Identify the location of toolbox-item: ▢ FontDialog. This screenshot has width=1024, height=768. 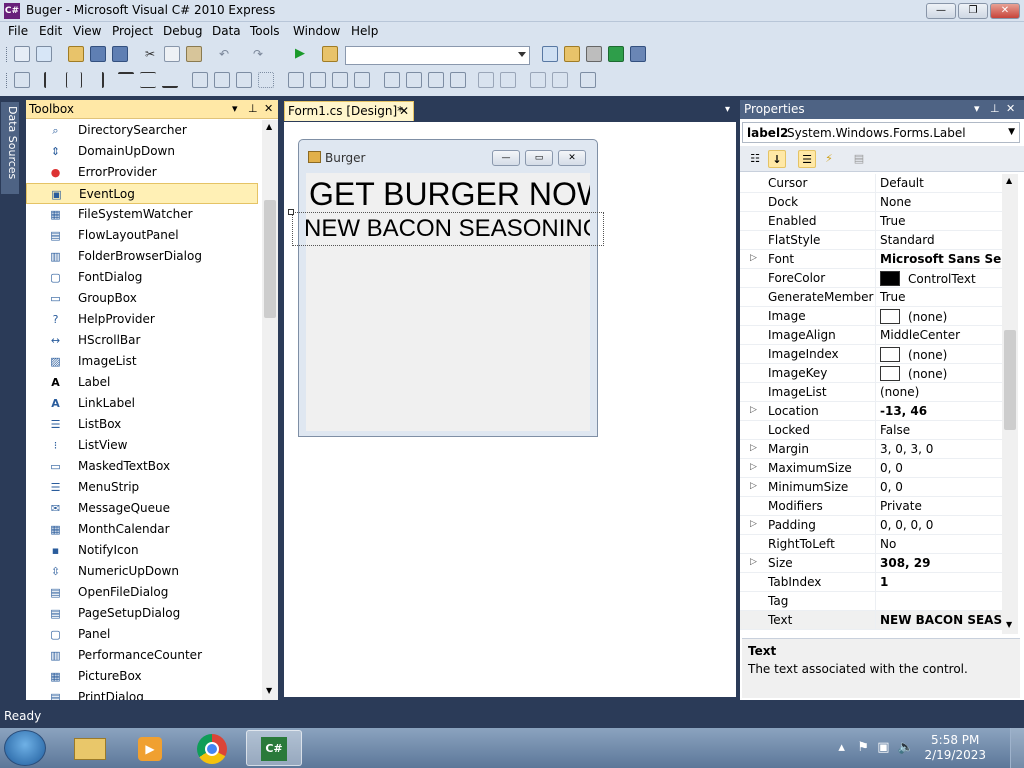
(142, 277).